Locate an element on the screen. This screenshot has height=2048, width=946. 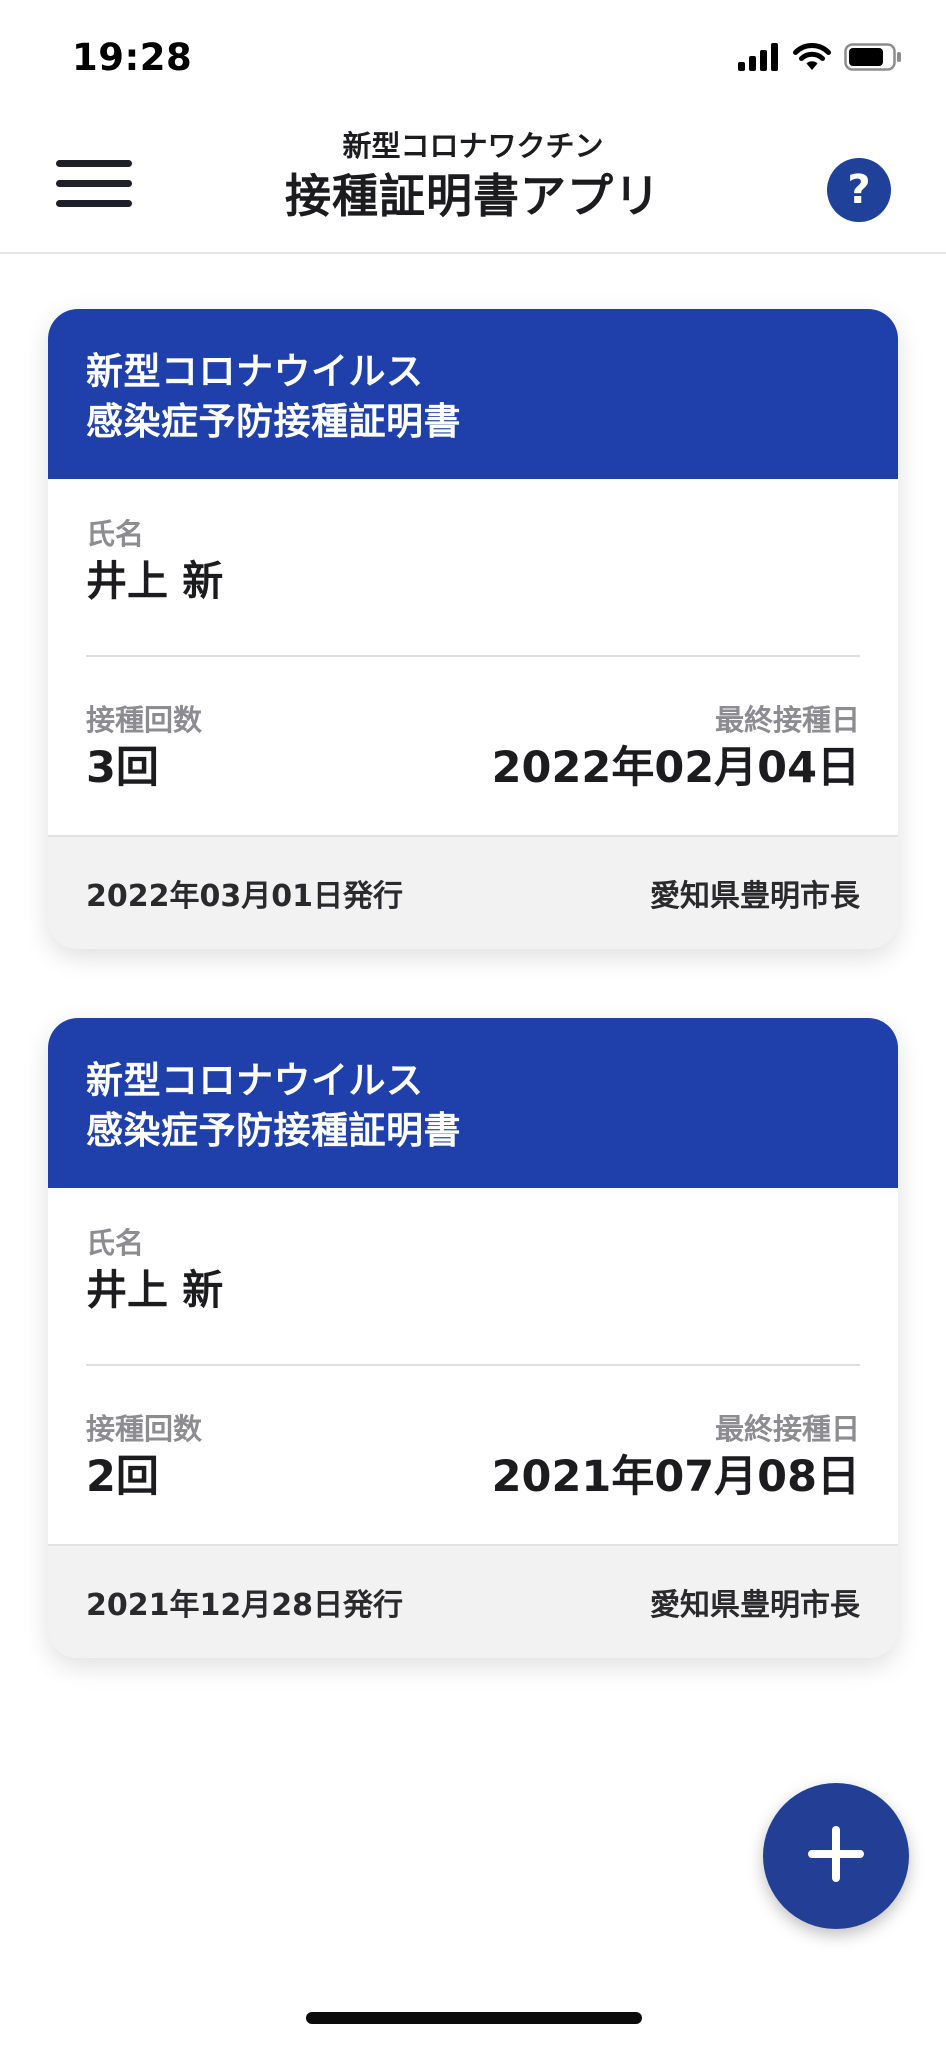
header-titles: 新型コロナワクチン 接種証明書アプリ is located at coordinates (473, 176).